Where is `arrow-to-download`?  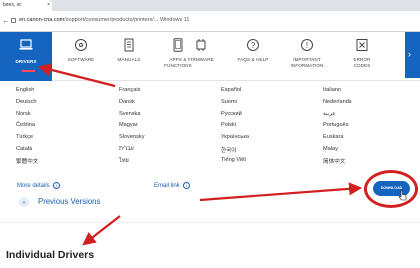 arrow-to-download is located at coordinates (281, 192).